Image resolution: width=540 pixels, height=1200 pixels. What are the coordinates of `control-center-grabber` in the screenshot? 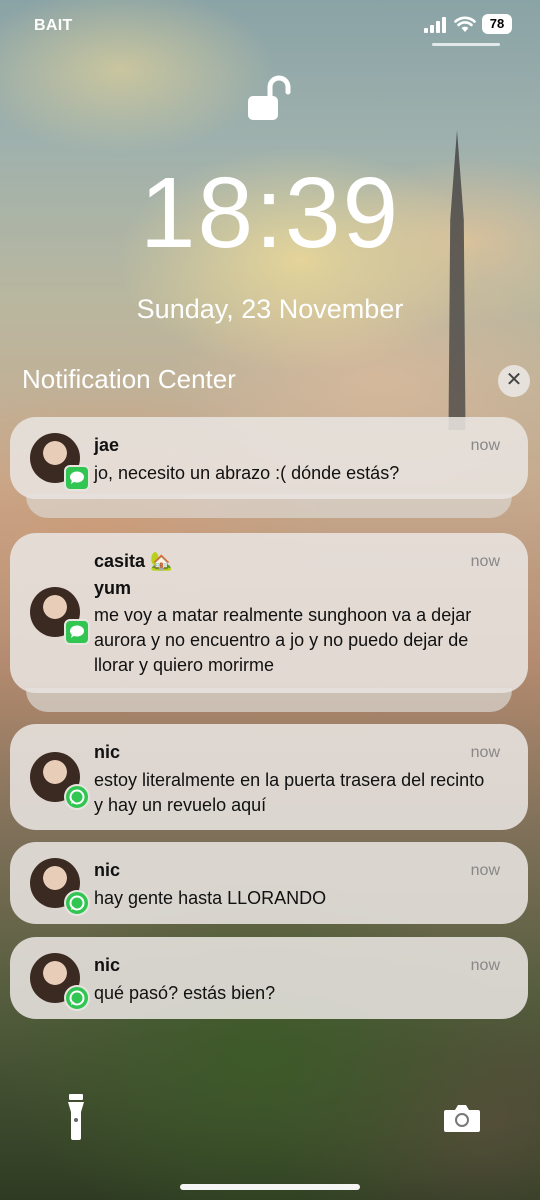 It's located at (466, 44).